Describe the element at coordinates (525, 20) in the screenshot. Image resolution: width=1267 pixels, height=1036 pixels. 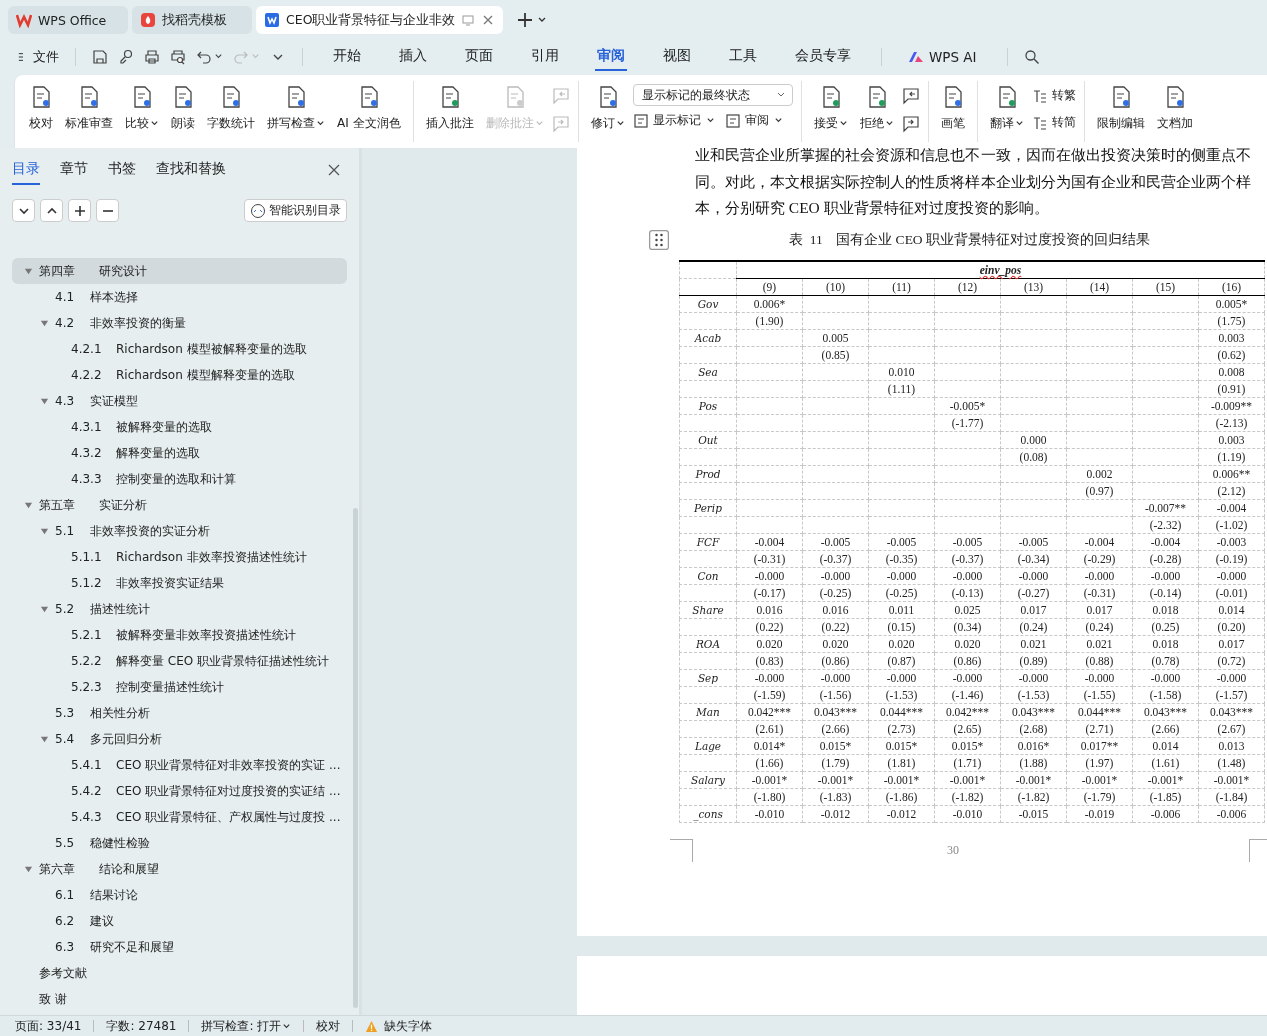
I see `new-tab-icon` at that location.